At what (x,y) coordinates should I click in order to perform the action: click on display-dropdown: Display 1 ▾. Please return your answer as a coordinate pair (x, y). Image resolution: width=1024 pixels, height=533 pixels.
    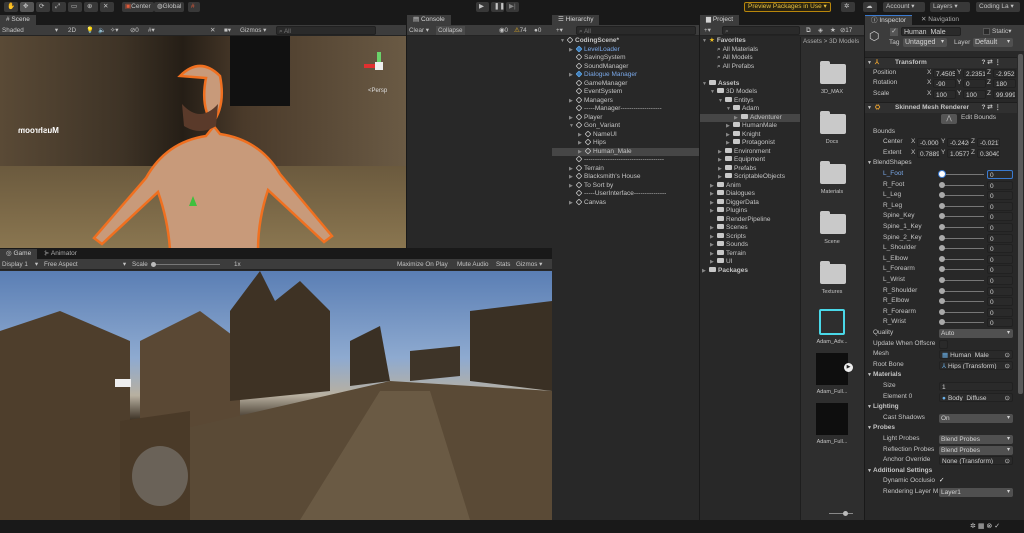
    Looking at the image, I should click on (20, 264).